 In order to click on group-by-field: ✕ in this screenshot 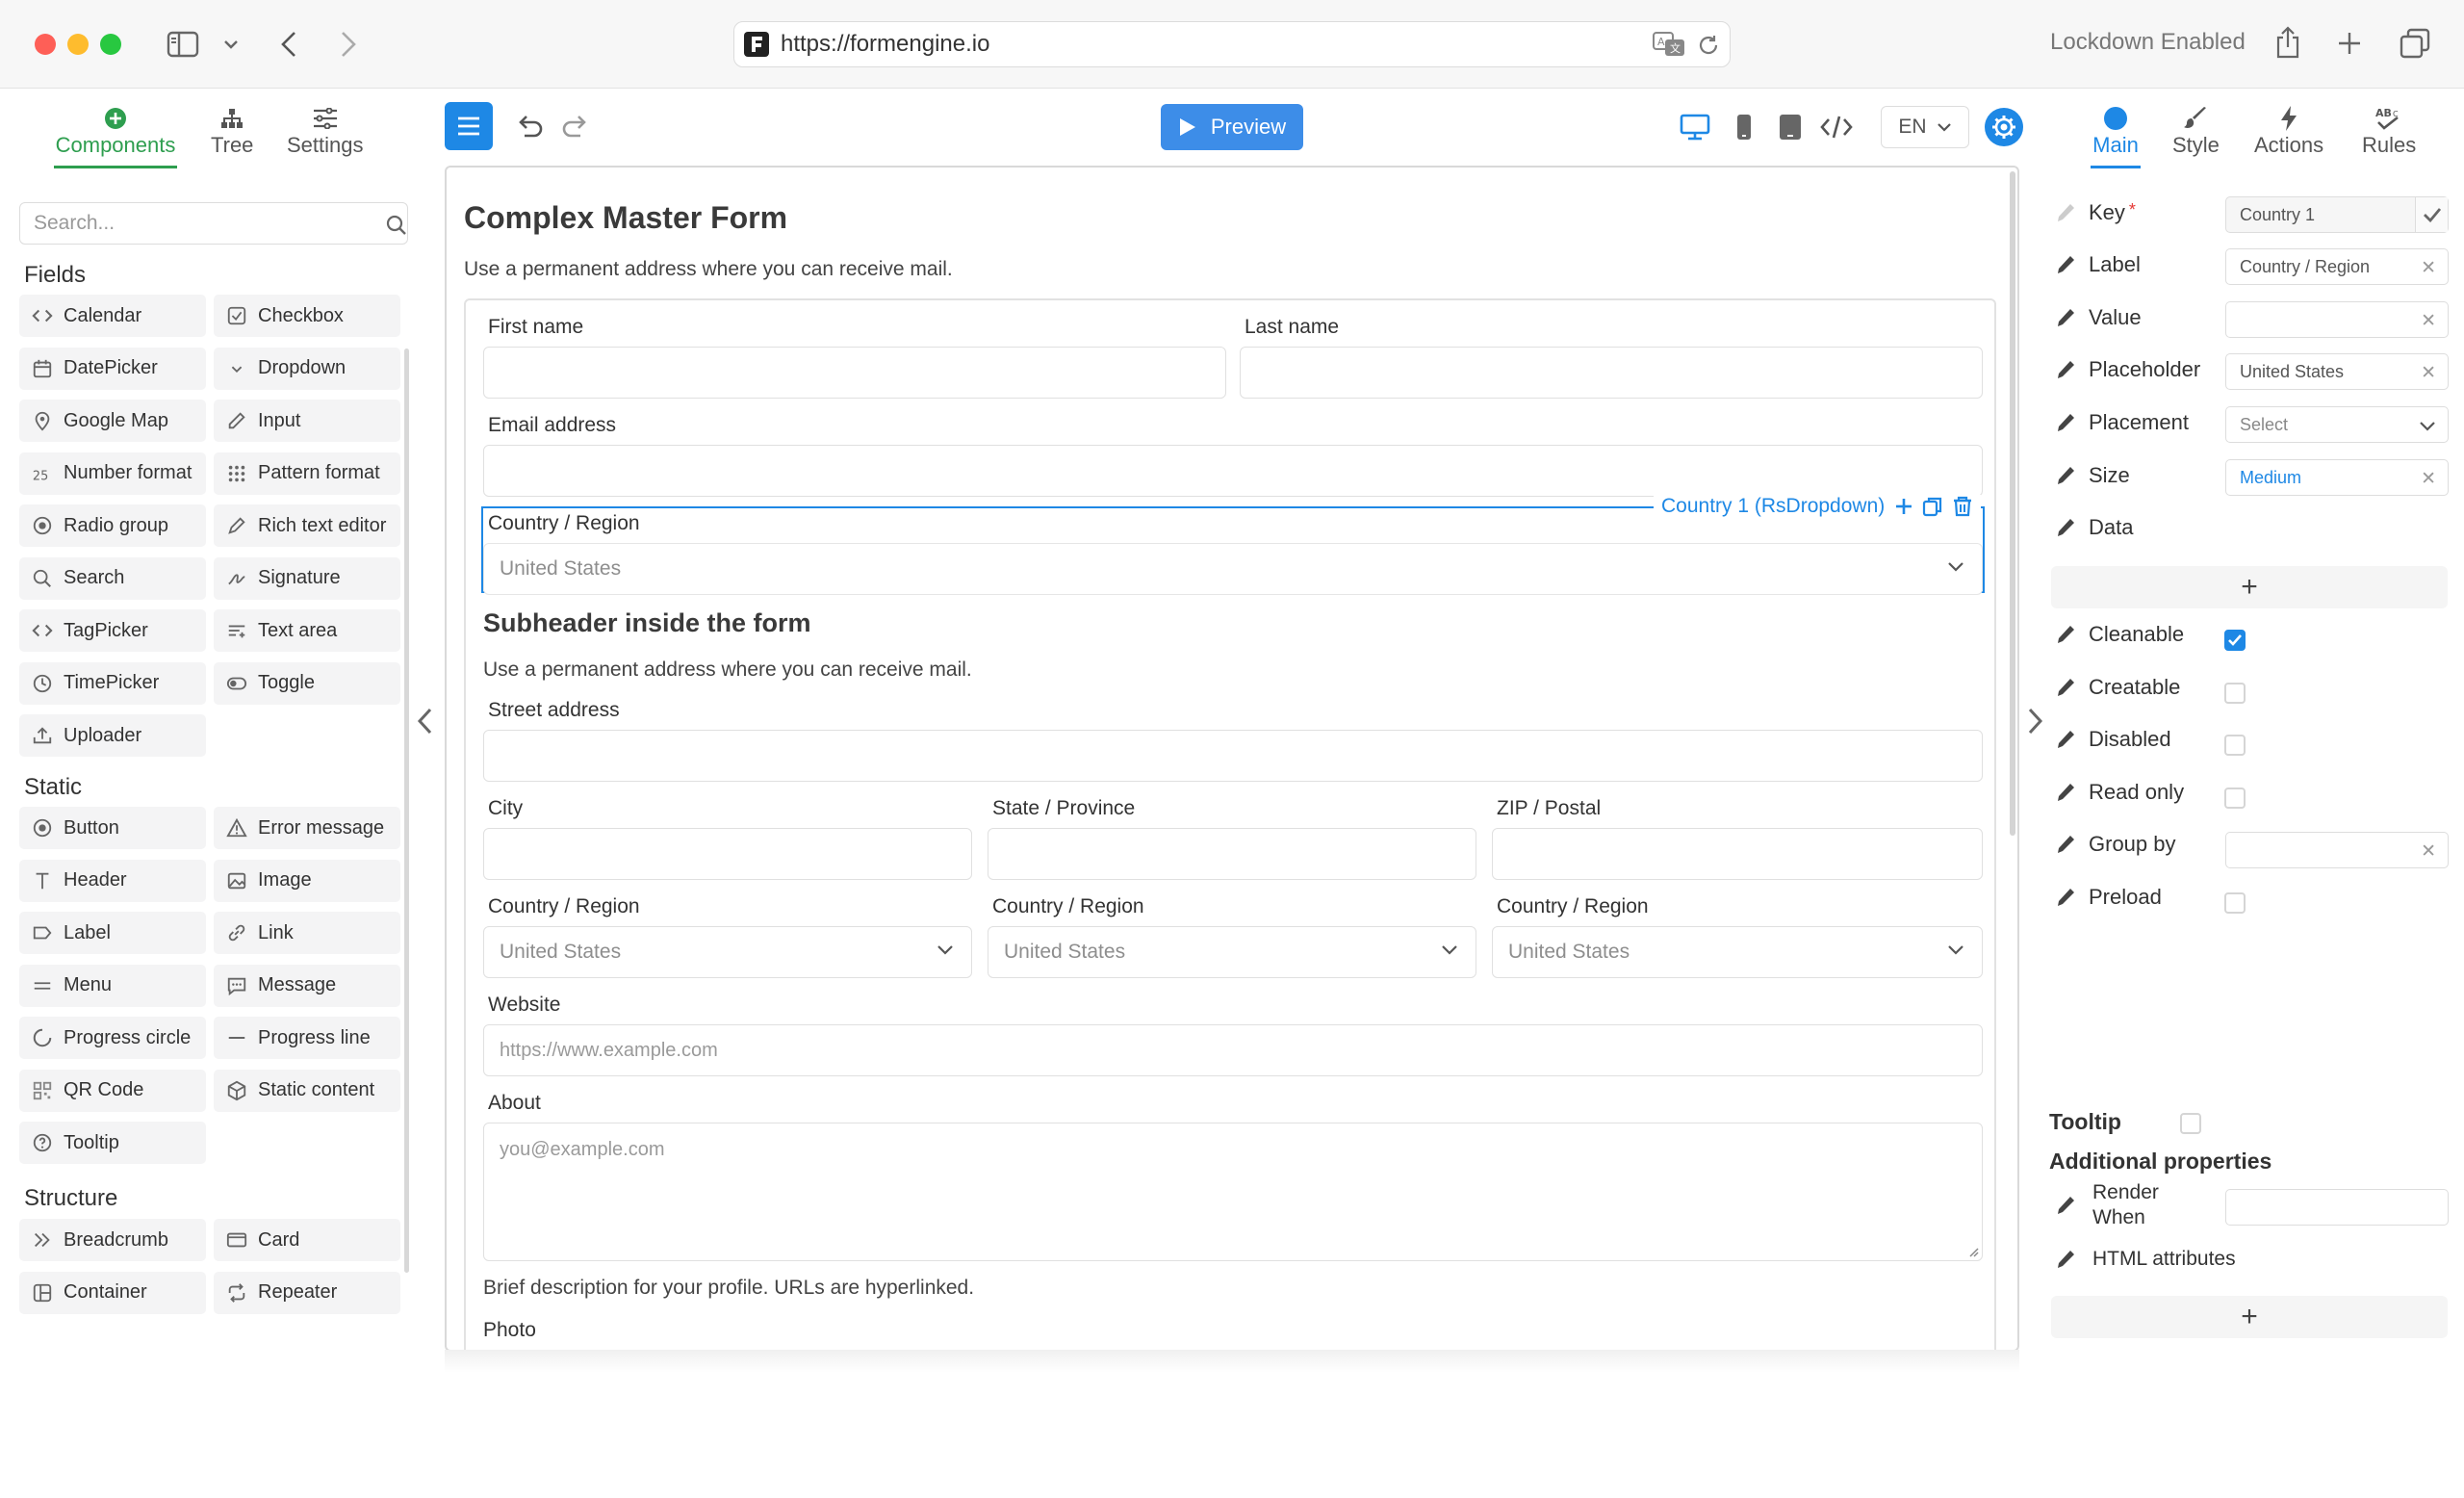, I will do `click(2337, 850)`.